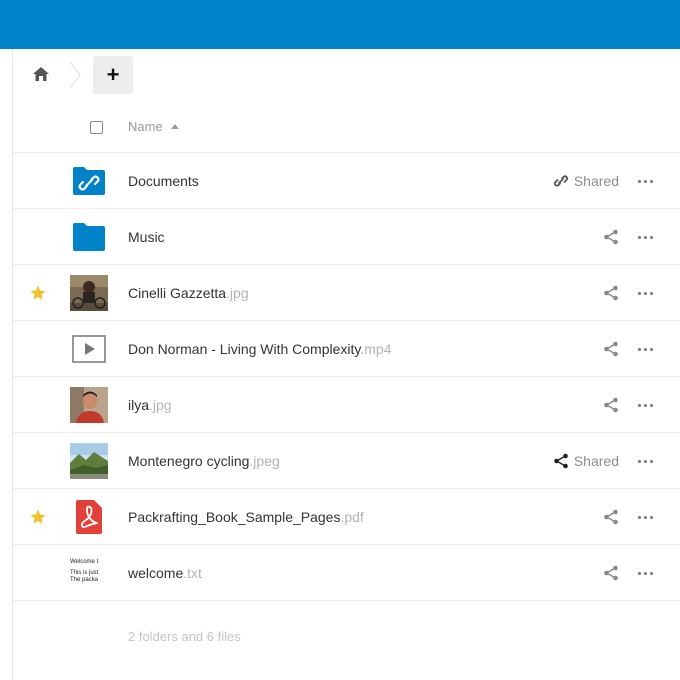 The width and height of the screenshot is (680, 680). What do you see at coordinates (352, 517) in the screenshot?
I see `file-extension: .pdf` at bounding box center [352, 517].